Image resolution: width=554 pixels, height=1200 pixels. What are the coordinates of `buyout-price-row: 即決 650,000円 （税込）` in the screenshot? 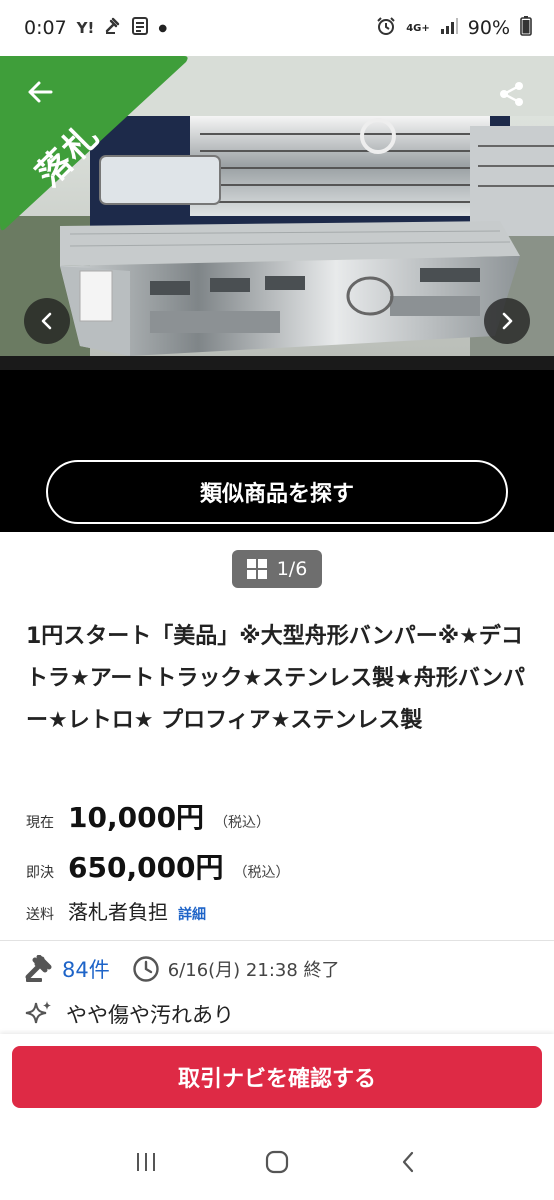 It's located at (158, 866).